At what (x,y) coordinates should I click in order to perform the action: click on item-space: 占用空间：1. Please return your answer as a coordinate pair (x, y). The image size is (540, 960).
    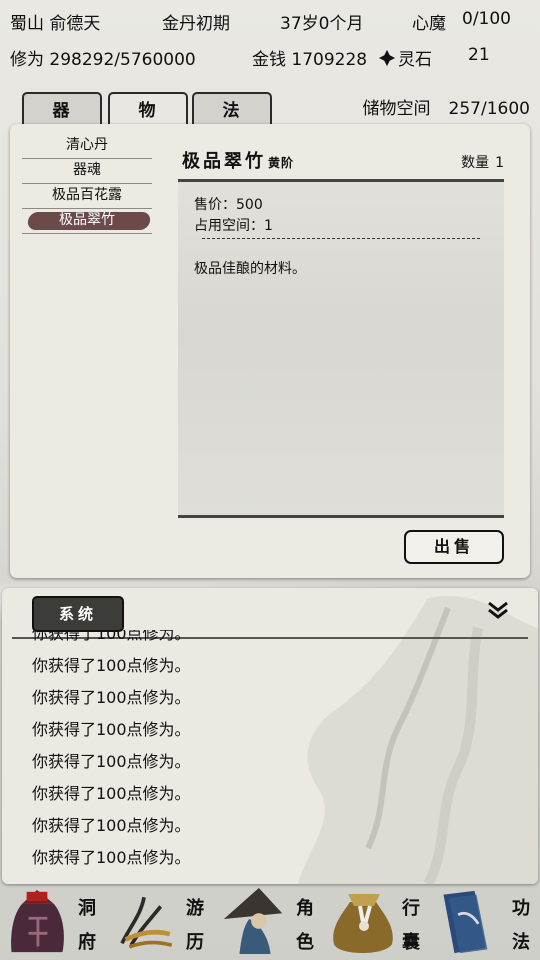
    Looking at the image, I should click on (233, 226).